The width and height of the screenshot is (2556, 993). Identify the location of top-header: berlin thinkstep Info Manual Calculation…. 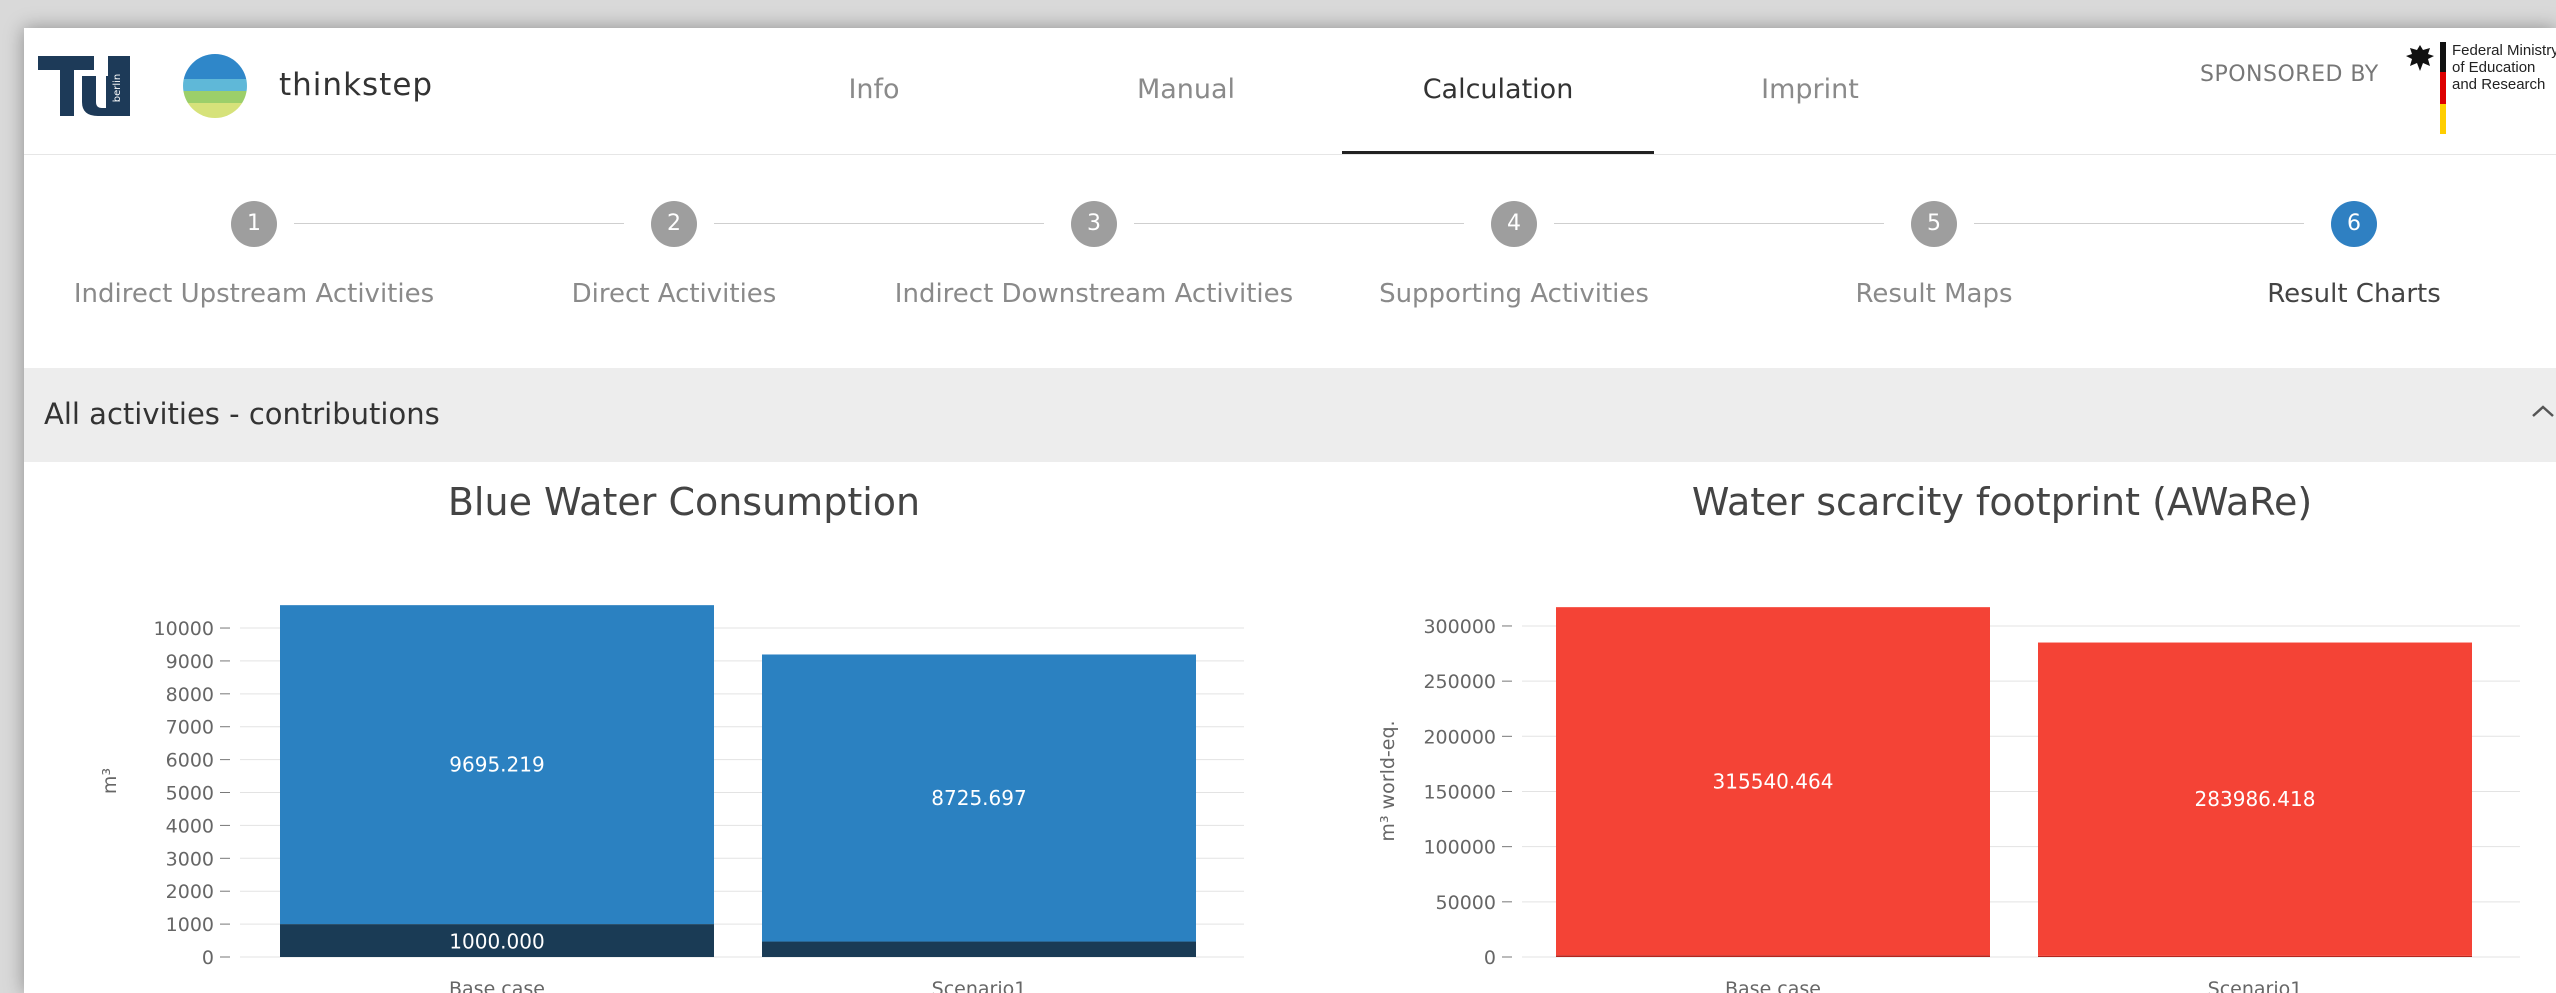
(1290, 91).